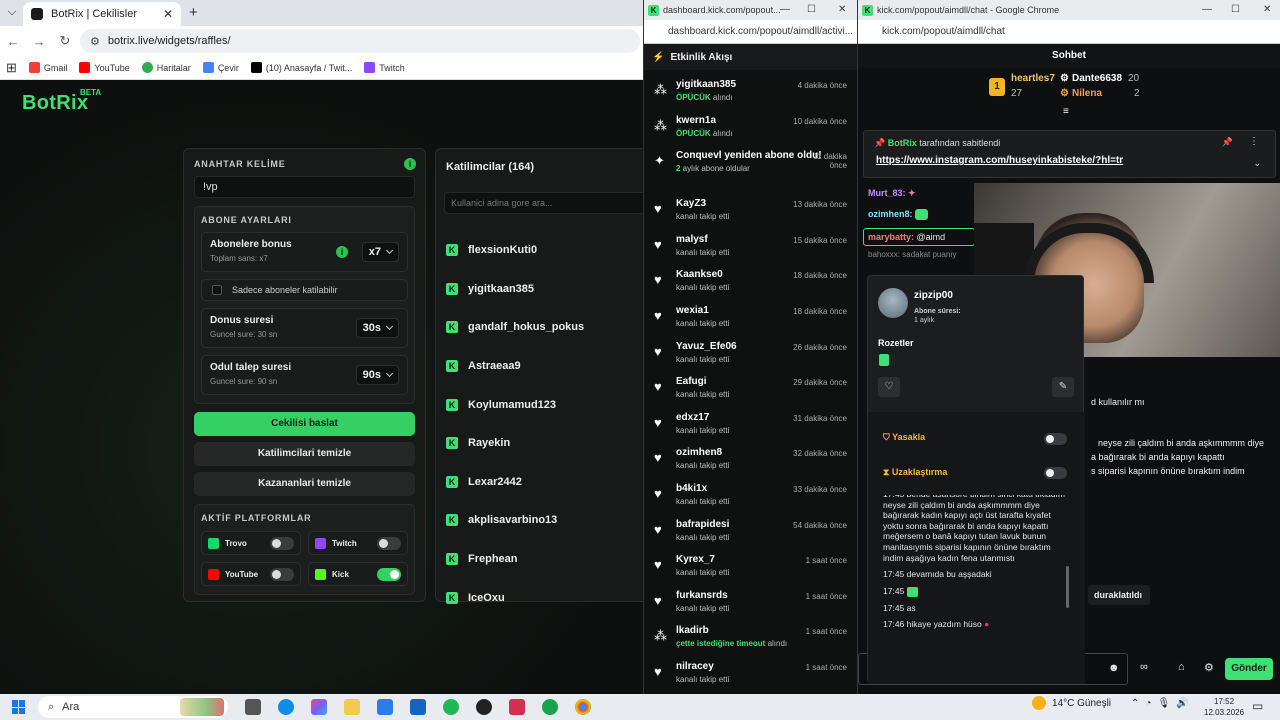 The height and width of the screenshot is (720, 1280). What do you see at coordinates (352, 707) in the screenshot?
I see `file-explorer-icon` at bounding box center [352, 707].